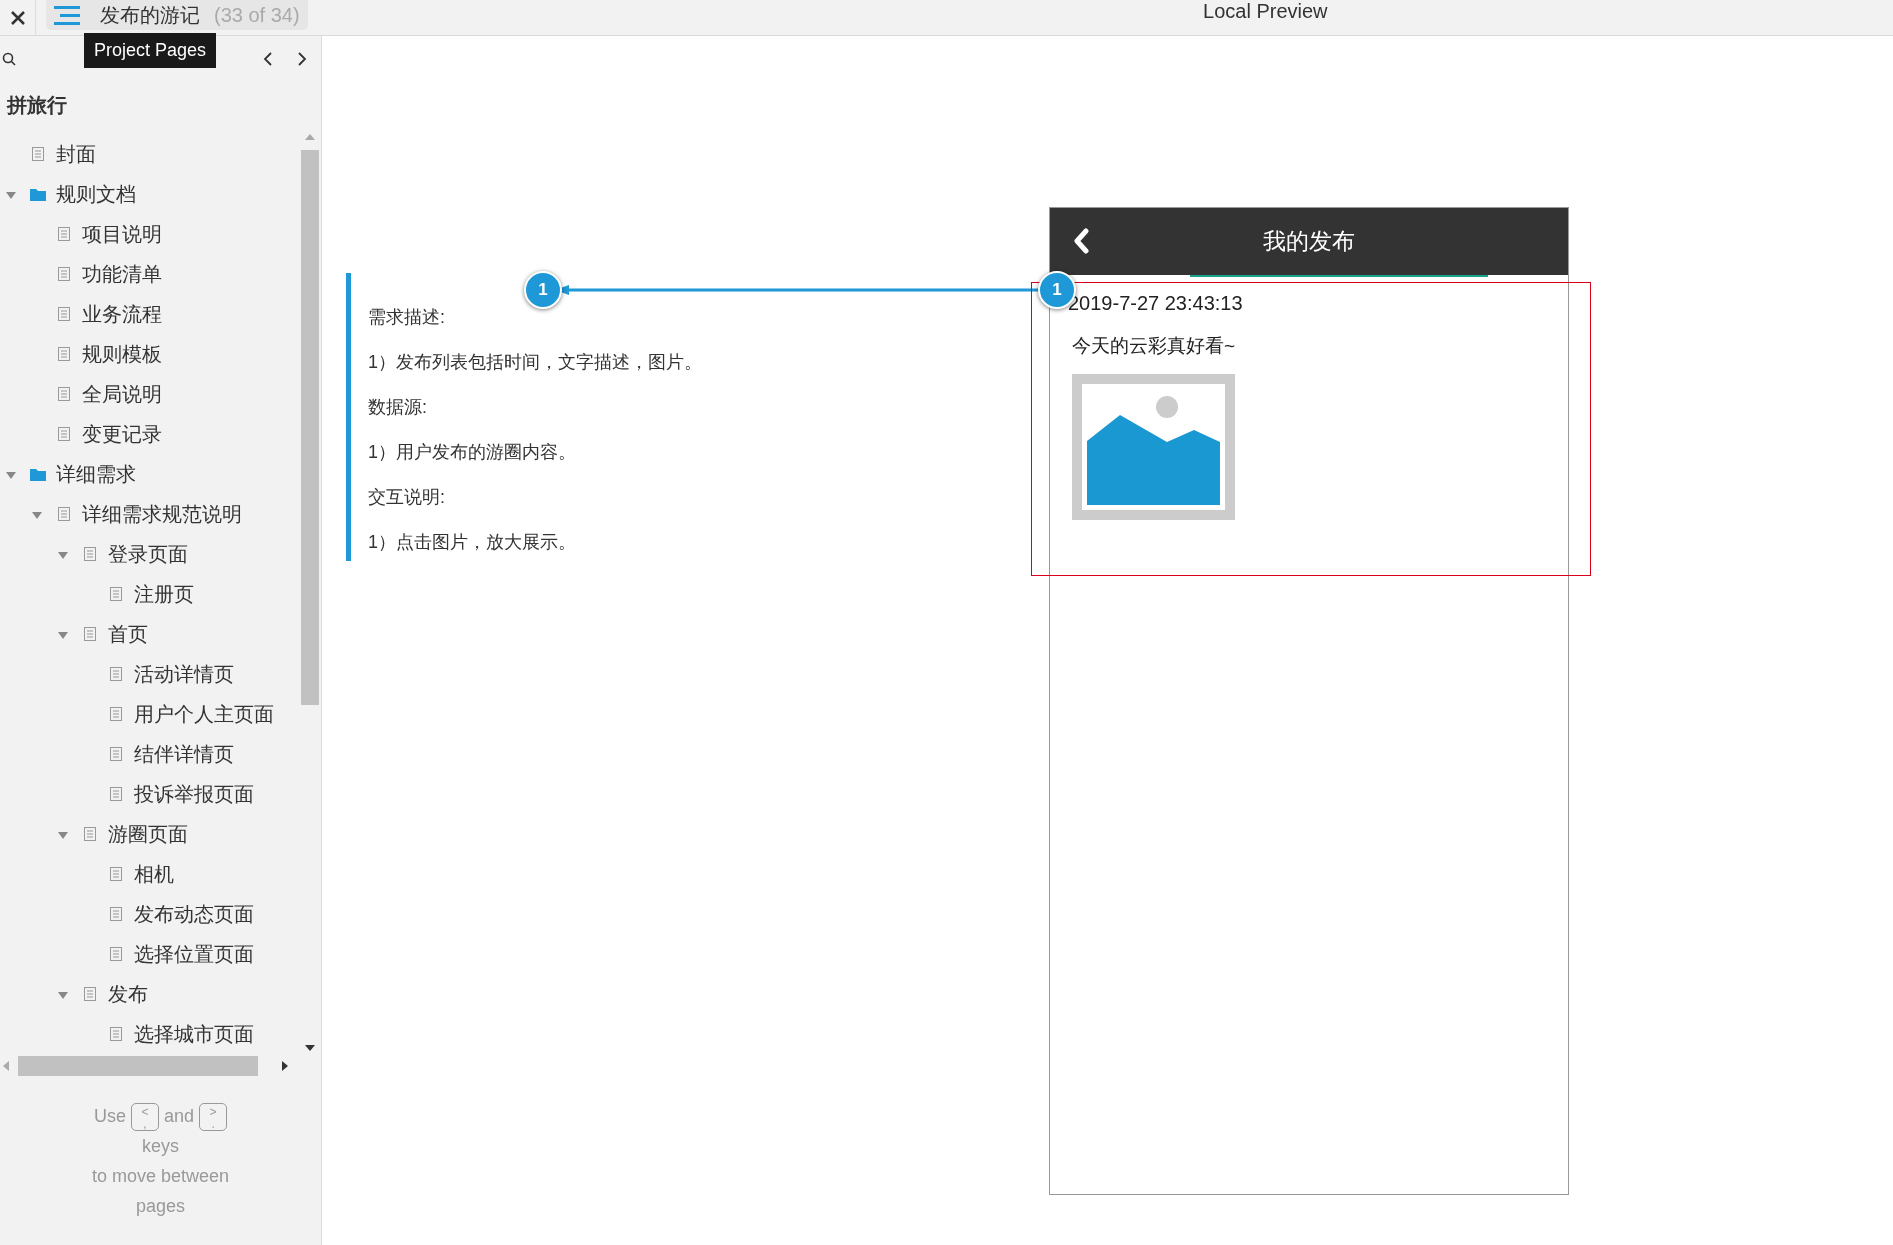 Image resolution: width=1893 pixels, height=1245 pixels. What do you see at coordinates (285, 1066) in the screenshot?
I see `scroll-right-icon` at bounding box center [285, 1066].